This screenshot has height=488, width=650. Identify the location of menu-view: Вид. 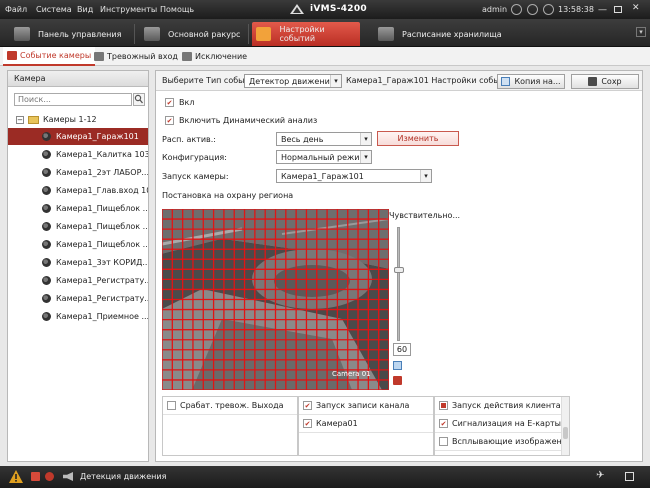
(85, 9).